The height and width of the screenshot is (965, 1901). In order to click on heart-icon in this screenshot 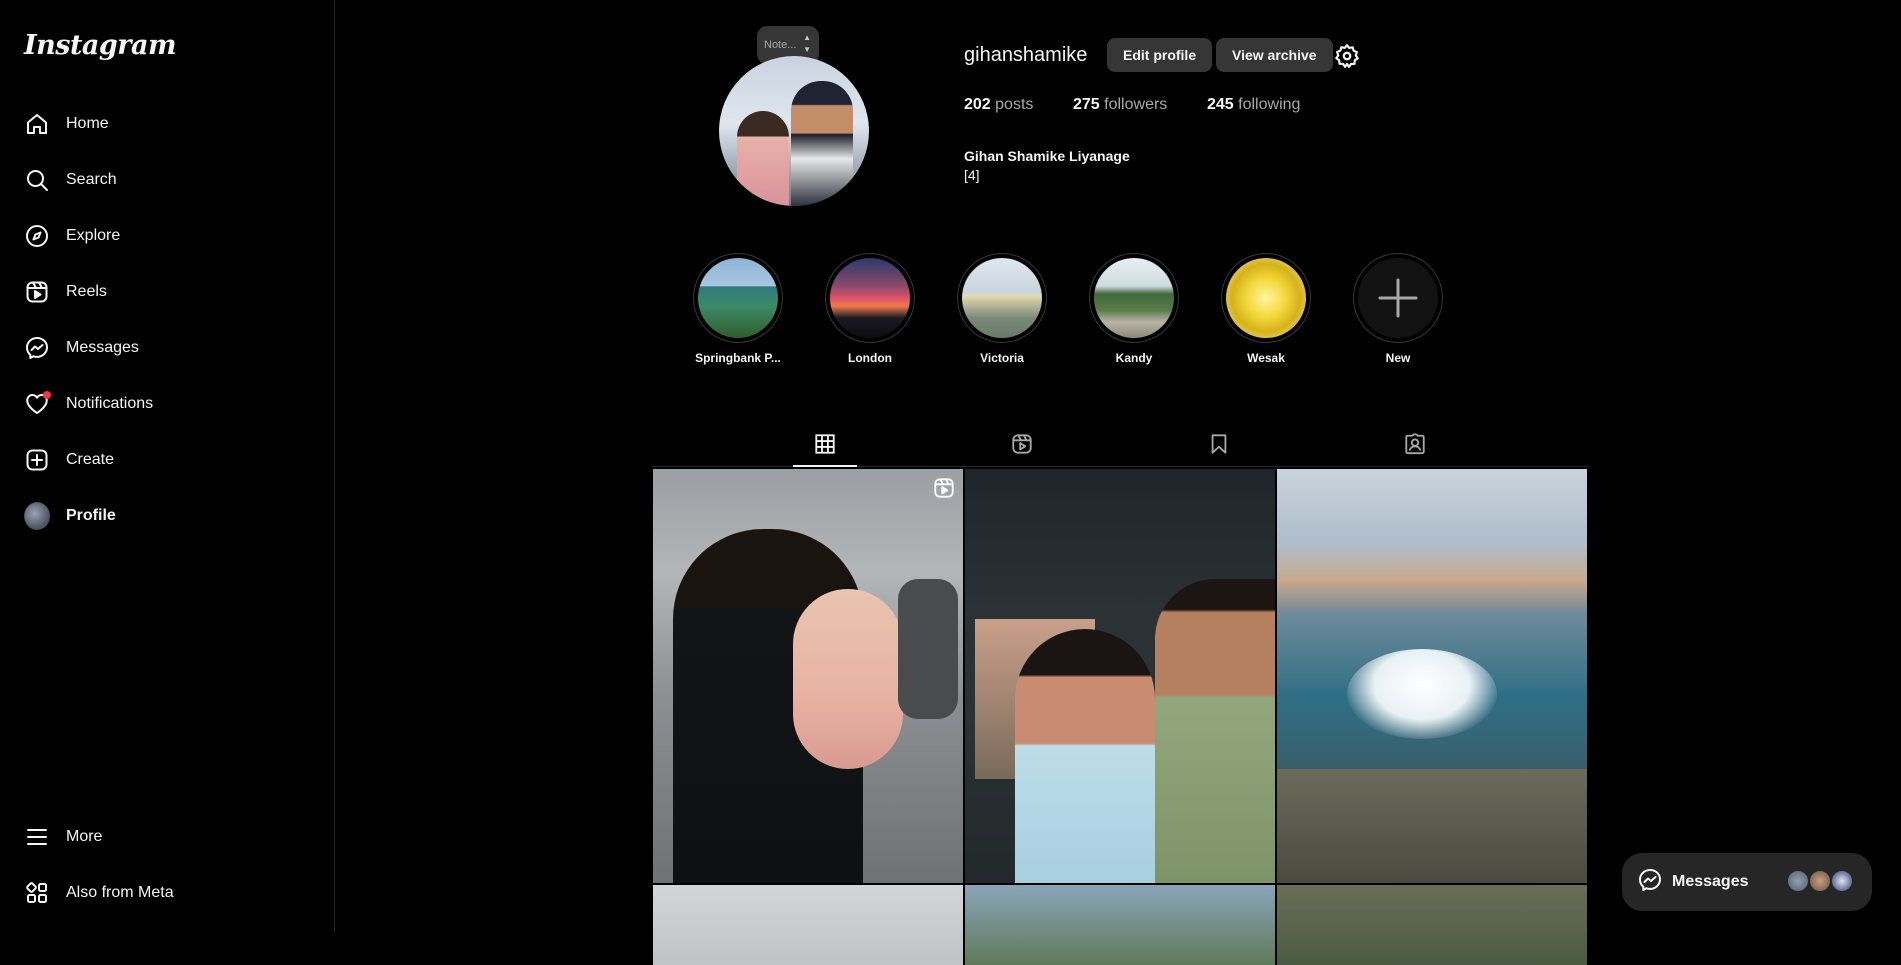, I will do `click(37, 404)`.